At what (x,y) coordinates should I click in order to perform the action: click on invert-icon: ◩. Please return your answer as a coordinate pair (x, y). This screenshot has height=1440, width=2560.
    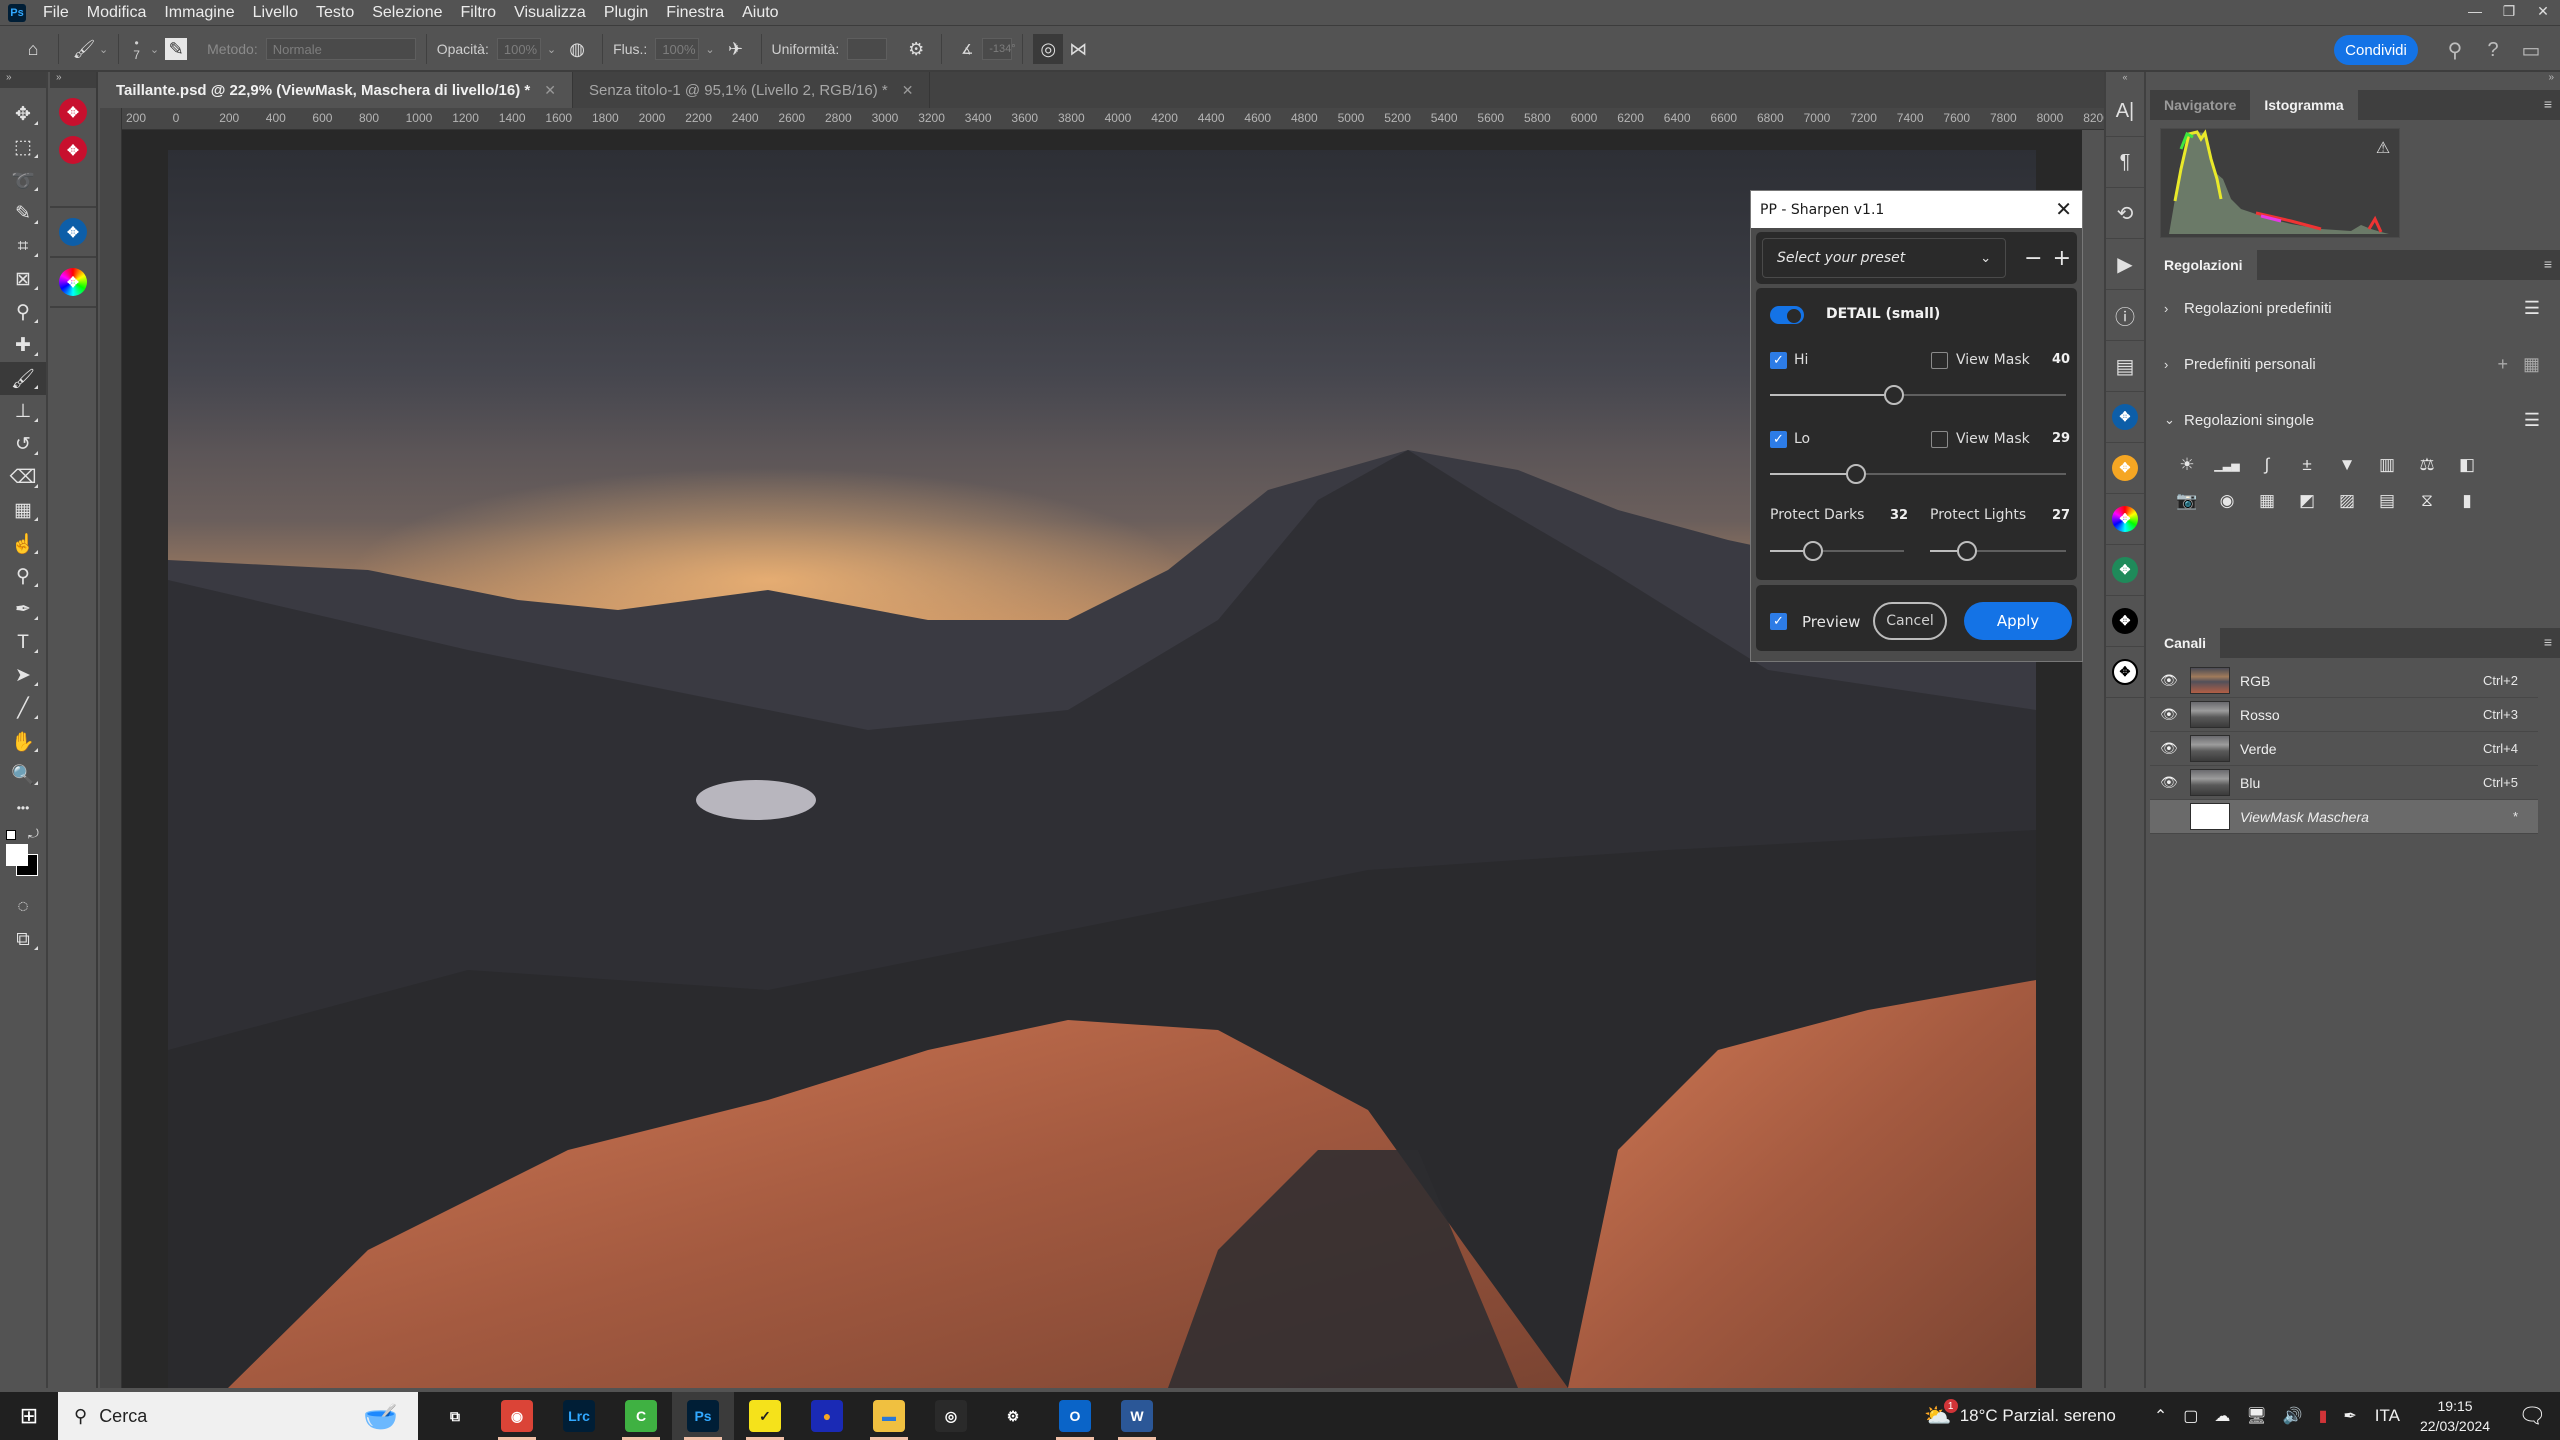
    Looking at the image, I should click on (2307, 501).